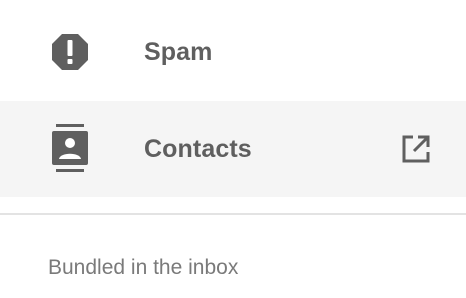  I want to click on section-divider, so click(233, 214).